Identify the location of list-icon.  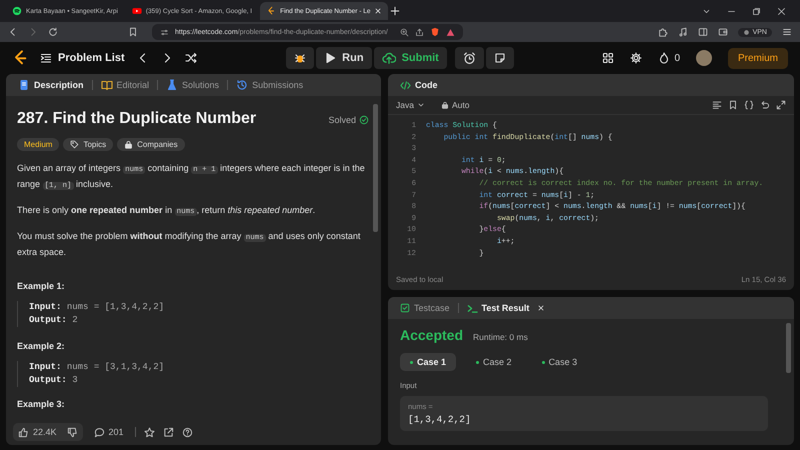
(46, 58).